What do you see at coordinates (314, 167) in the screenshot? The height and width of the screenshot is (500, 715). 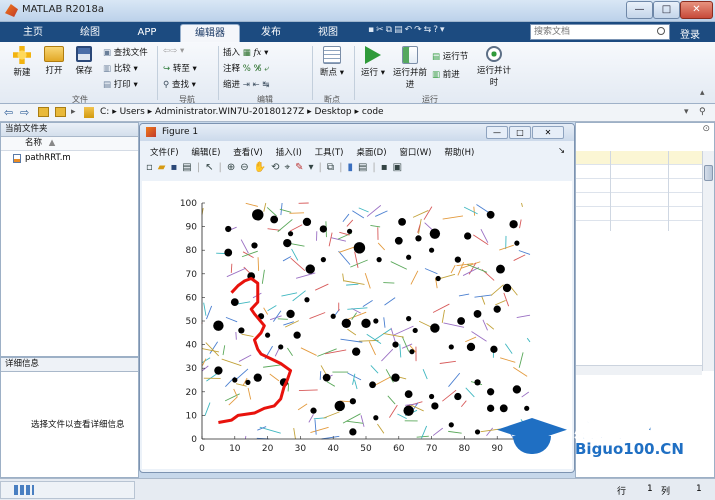 I see `brush-dropdown-icon: ▾` at bounding box center [314, 167].